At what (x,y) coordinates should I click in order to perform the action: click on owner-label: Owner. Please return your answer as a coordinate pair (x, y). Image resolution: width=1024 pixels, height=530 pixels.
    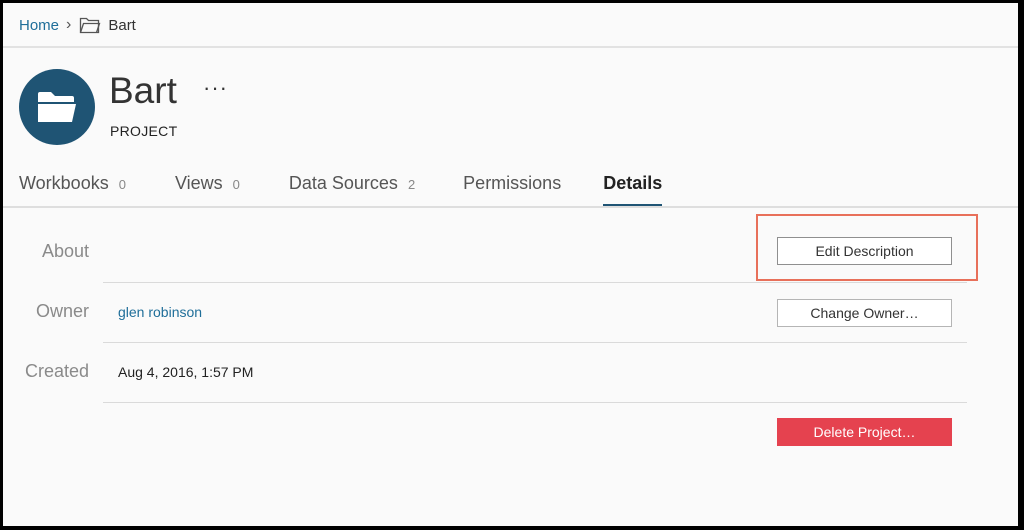
    Looking at the image, I should click on (62, 311).